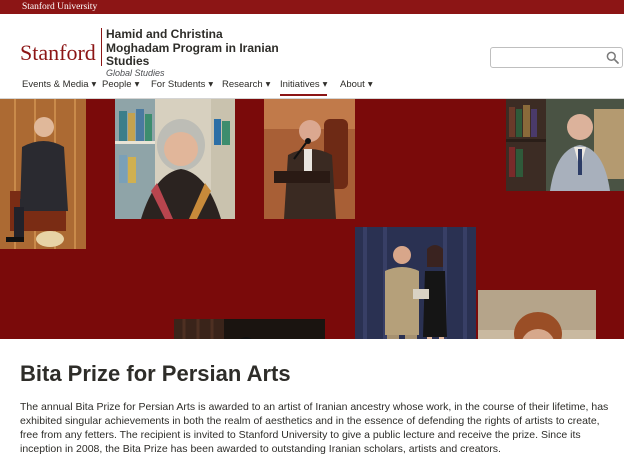 The image size is (624, 465). What do you see at coordinates (101, 47) in the screenshot?
I see `brand-divider` at bounding box center [101, 47].